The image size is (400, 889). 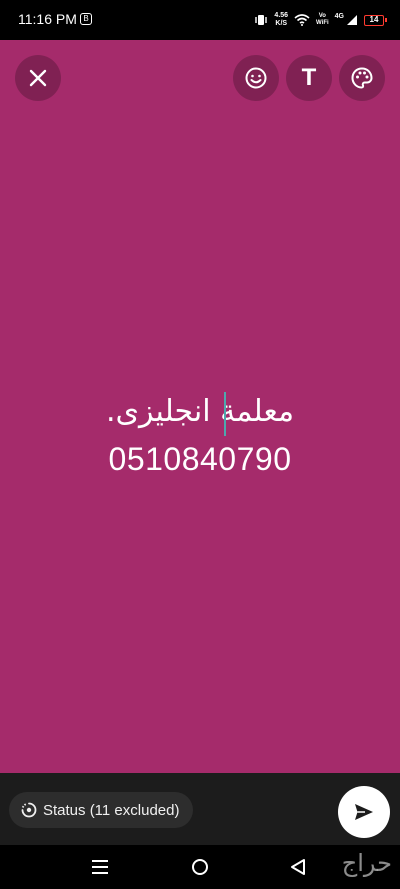 What do you see at coordinates (47, 19) in the screenshot?
I see `status-time: 11:16 PM` at bounding box center [47, 19].